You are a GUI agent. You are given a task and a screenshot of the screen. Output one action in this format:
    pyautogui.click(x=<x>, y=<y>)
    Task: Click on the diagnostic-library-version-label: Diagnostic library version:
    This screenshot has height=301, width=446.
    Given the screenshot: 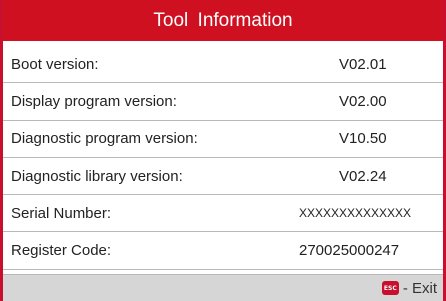 What is the action you would take?
    pyautogui.click(x=97, y=176)
    